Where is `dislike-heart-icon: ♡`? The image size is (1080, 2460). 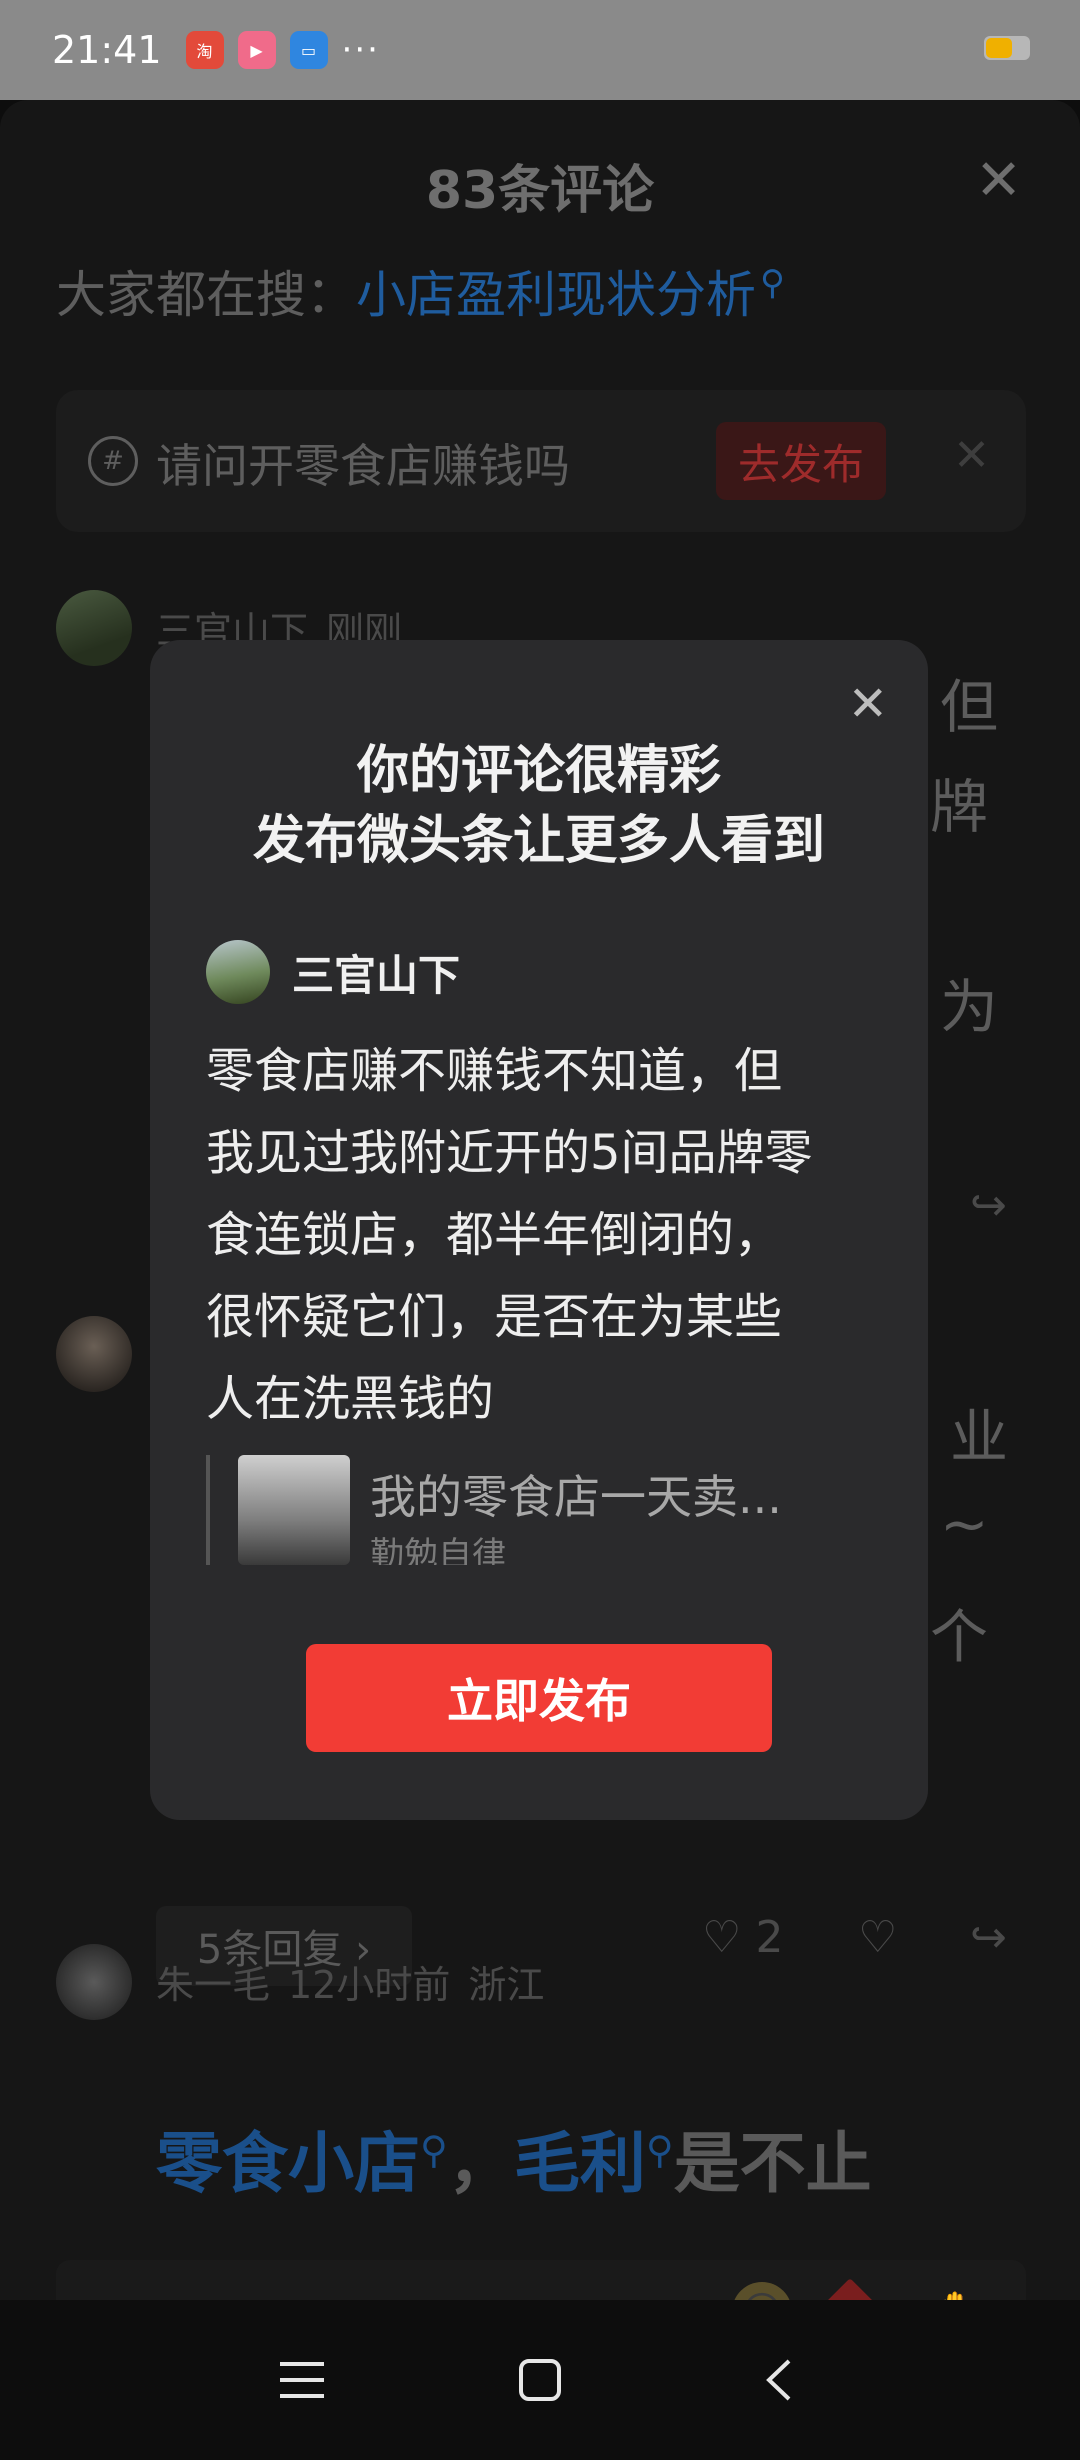
dislike-heart-icon: ♡ is located at coordinates (877, 1937).